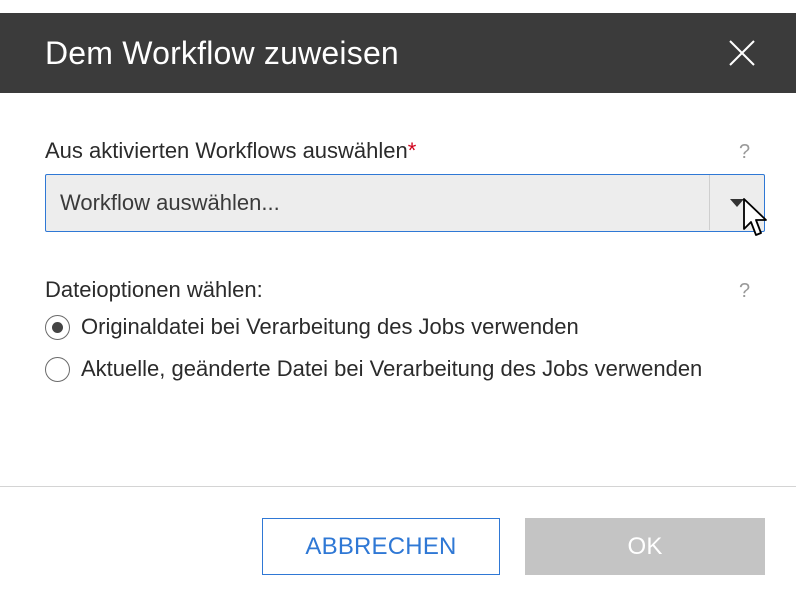 The image size is (796, 602). What do you see at coordinates (412, 150) in the screenshot?
I see `required-marker: *` at bounding box center [412, 150].